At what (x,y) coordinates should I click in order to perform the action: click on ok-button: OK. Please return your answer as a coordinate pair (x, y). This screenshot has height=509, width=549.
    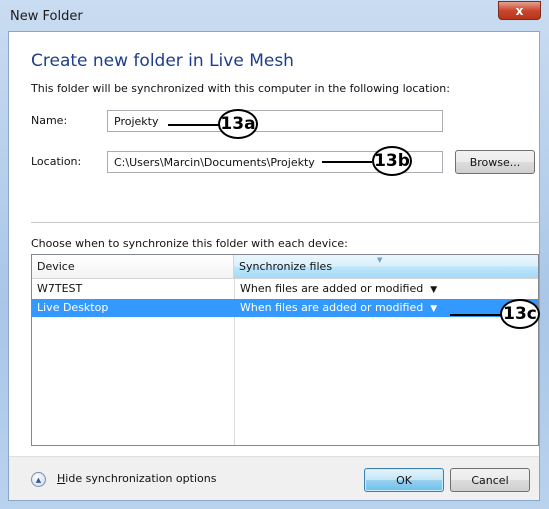
    Looking at the image, I should click on (404, 480).